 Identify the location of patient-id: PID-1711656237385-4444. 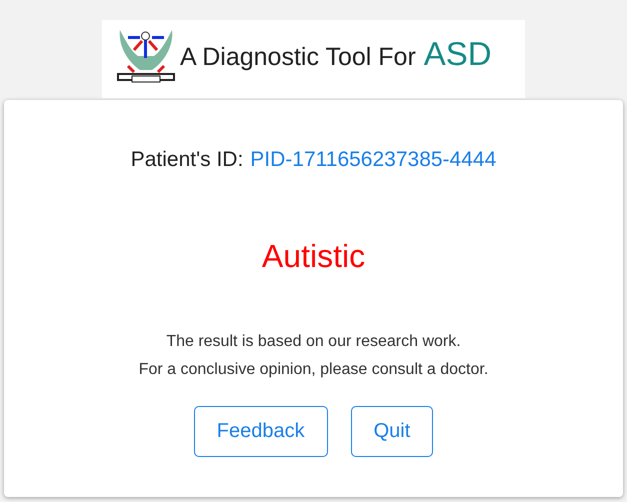
(373, 160).